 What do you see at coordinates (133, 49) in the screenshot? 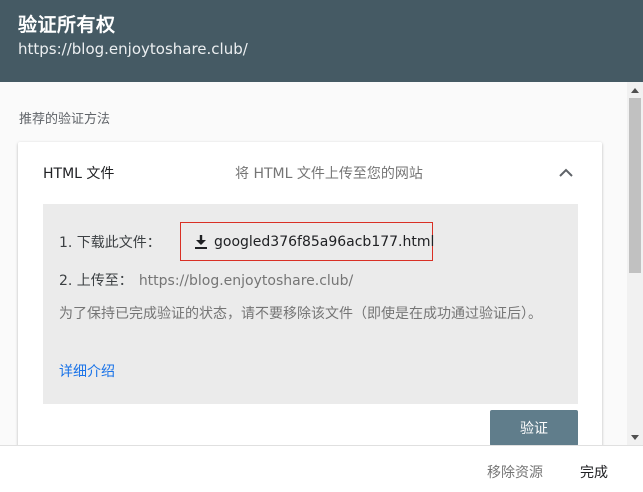
I see `property-url: https://blog.enjoytoshare.club/` at bounding box center [133, 49].